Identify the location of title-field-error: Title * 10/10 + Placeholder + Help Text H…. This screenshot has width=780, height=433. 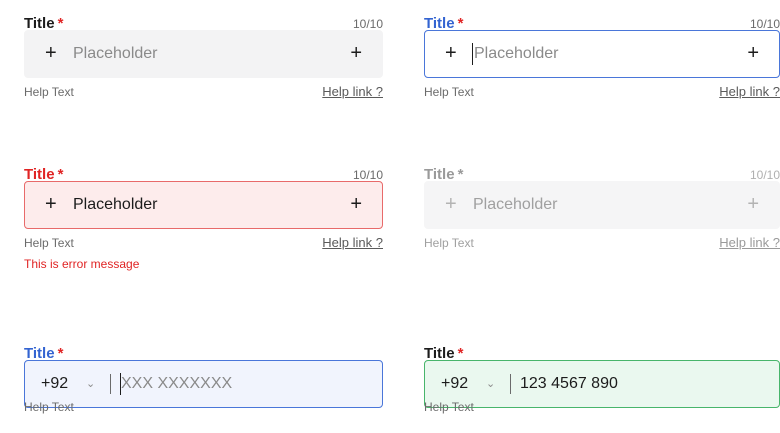
(203, 218).